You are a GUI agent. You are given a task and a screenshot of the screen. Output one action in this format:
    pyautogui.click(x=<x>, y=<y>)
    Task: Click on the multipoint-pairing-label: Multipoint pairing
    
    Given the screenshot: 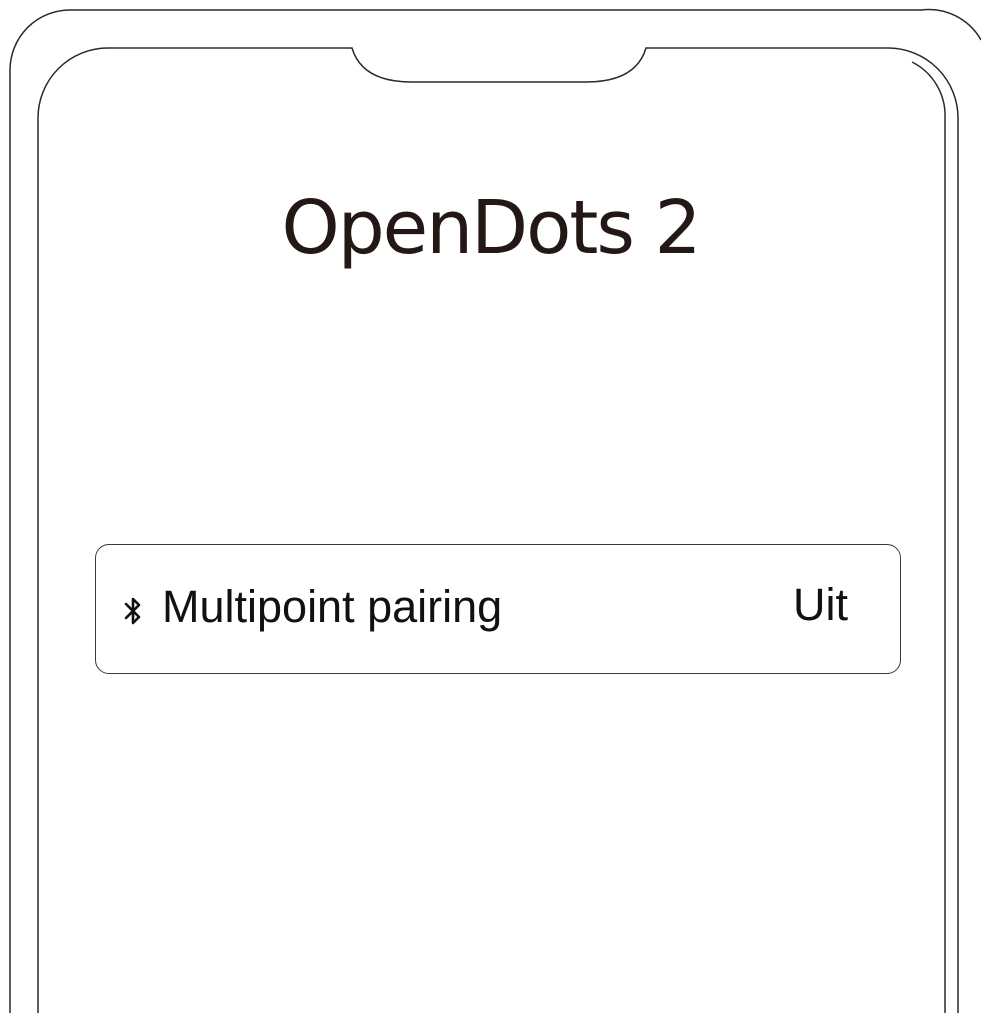 What is the action you would take?
    pyautogui.click(x=332, y=606)
    